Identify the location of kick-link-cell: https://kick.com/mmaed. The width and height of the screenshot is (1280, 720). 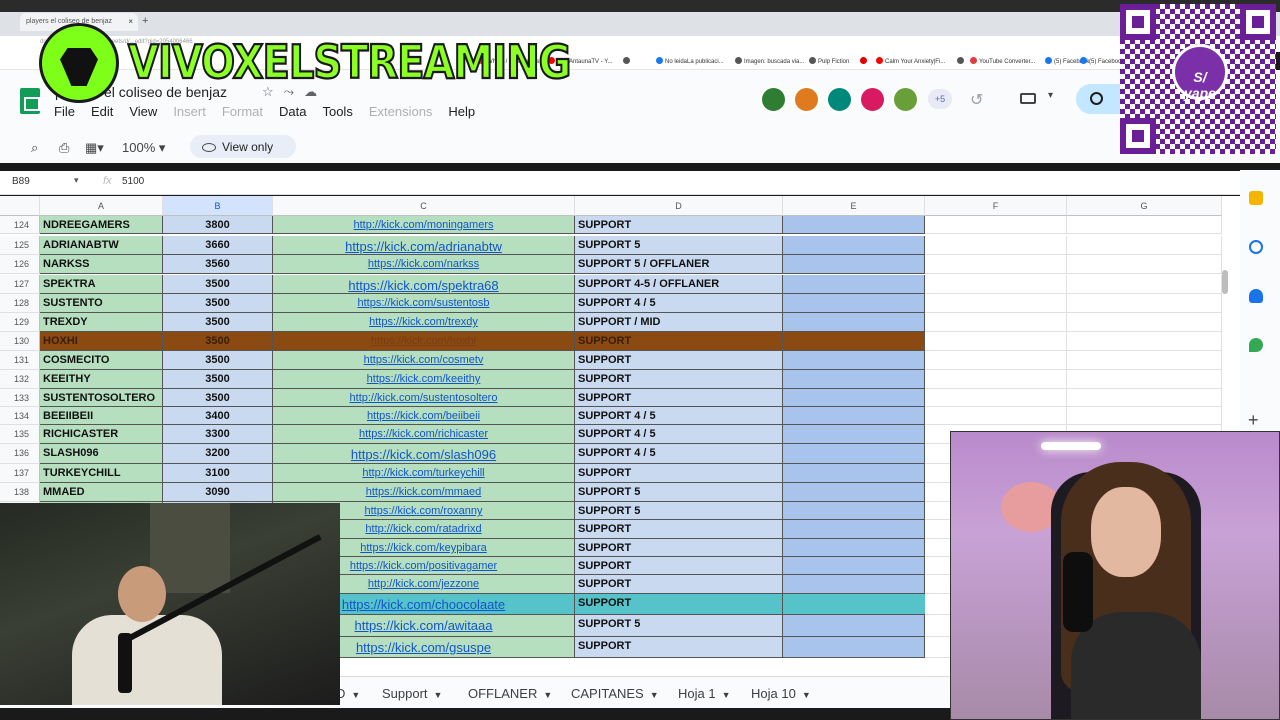
(424, 492).